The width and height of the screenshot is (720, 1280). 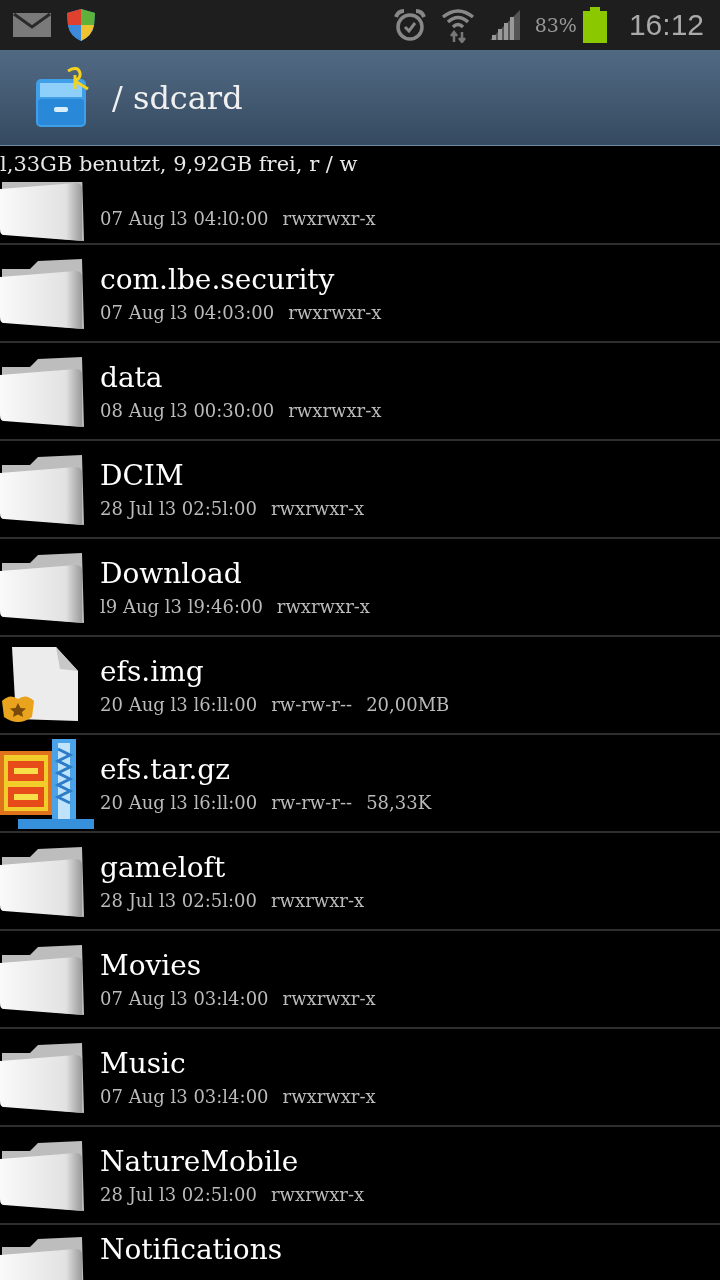 What do you see at coordinates (360, 490) in the screenshot?
I see `file-list-item: DCIM 28 Jul l3 02:5l:00 rwxrwxr-x` at bounding box center [360, 490].